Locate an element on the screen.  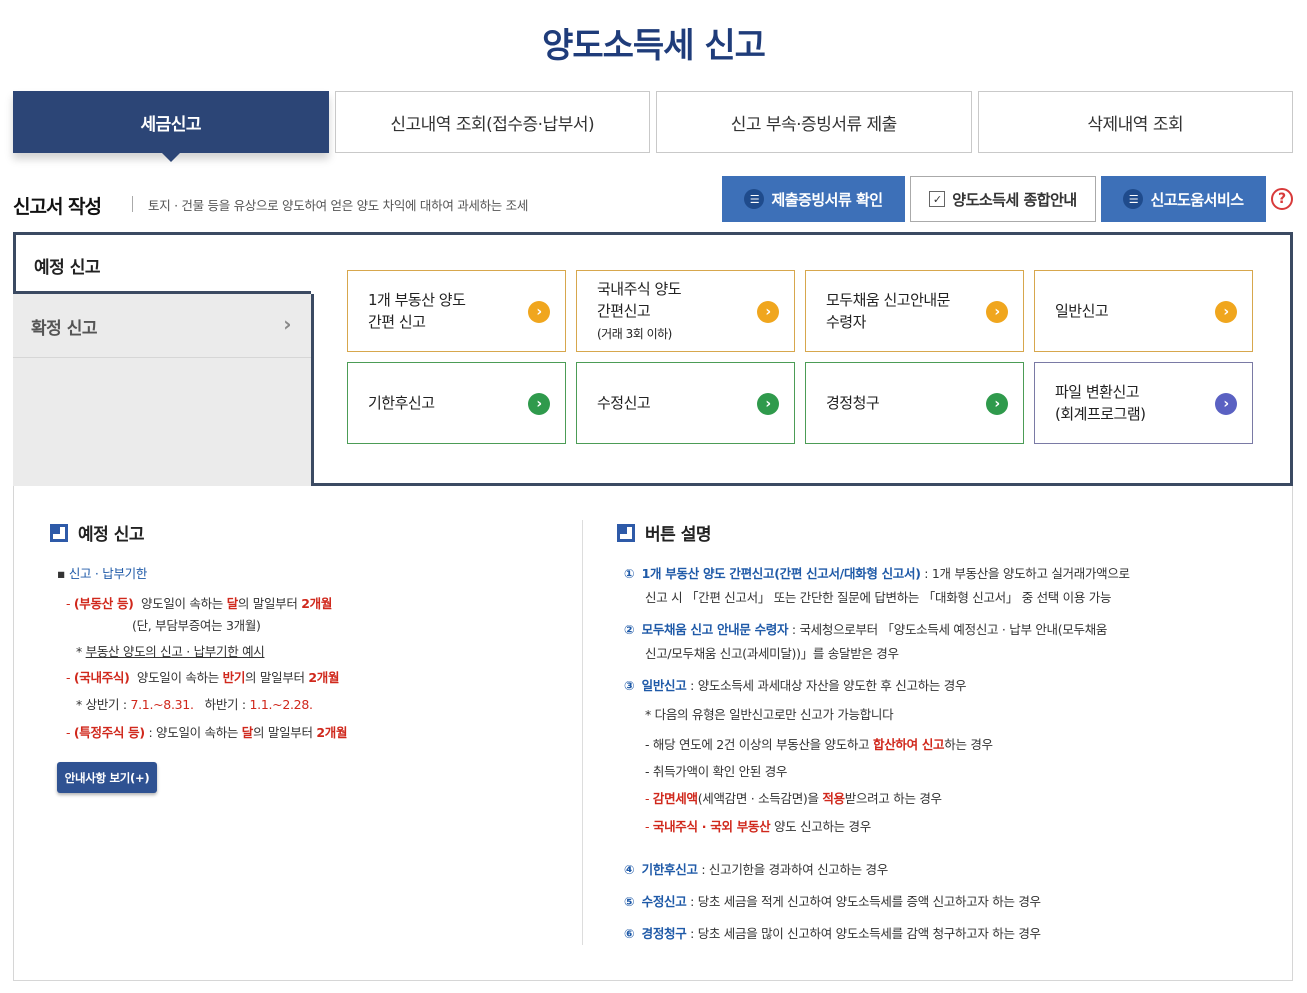
text: 감면세액 is located at coordinates (675, 798).